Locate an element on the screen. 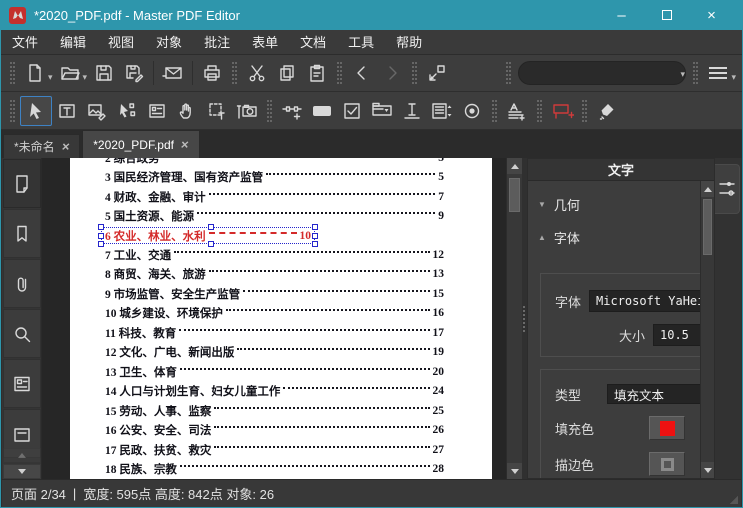  select-tool-button is located at coordinates (36, 110).